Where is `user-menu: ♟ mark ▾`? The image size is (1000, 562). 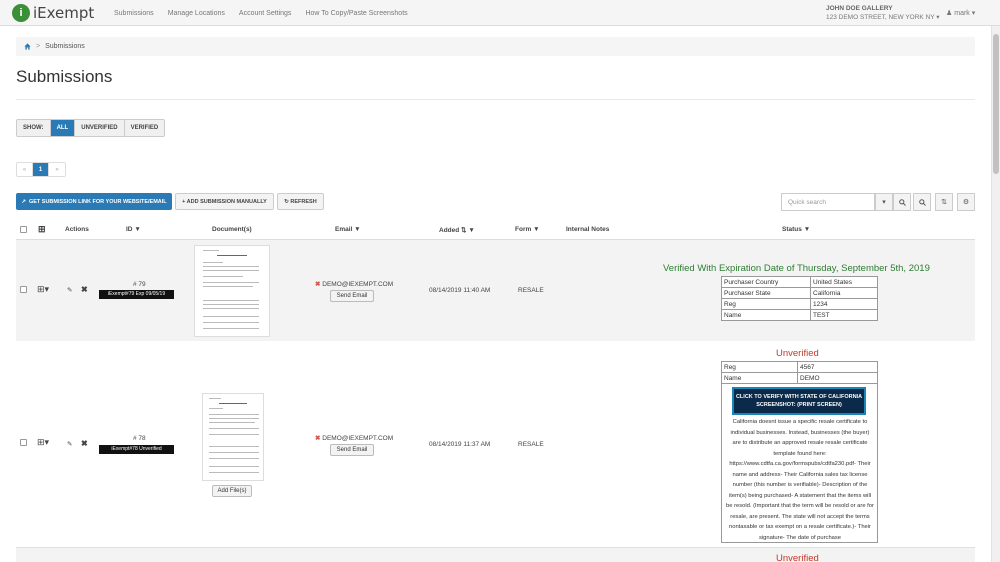
user-menu: ♟ mark ▾ is located at coordinates (960, 13).